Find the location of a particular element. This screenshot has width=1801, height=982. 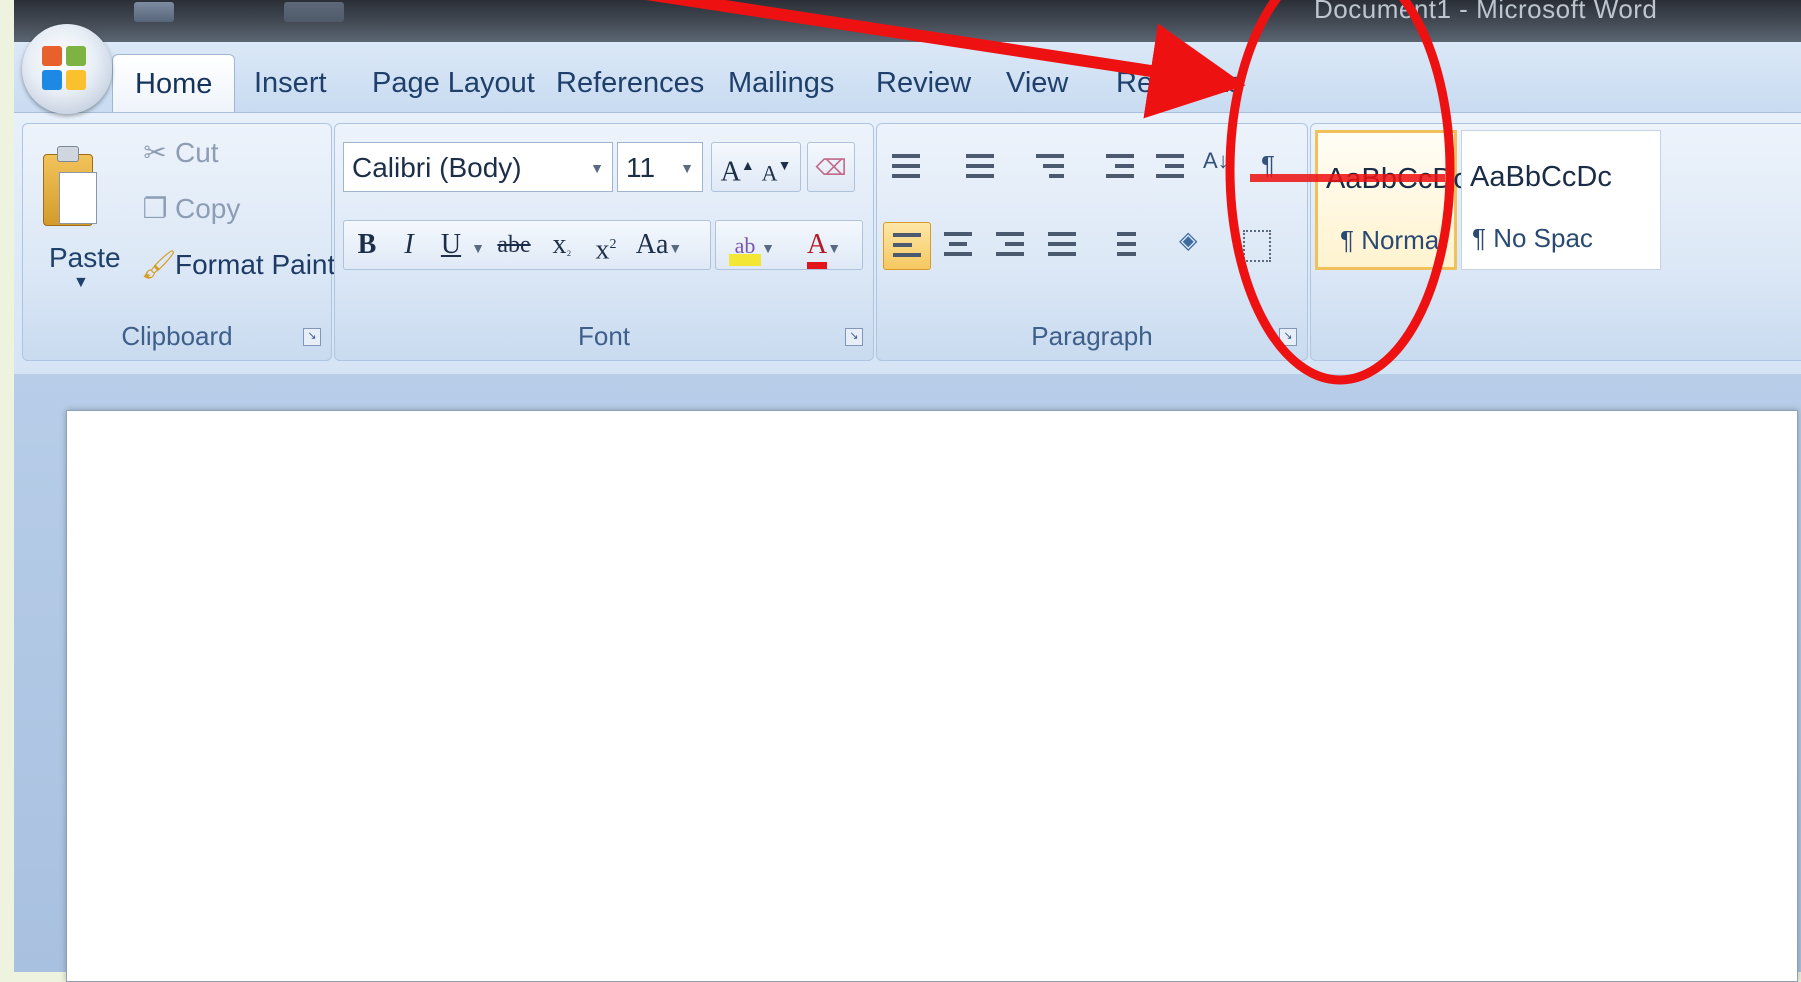

eraser-icon: ⌫ is located at coordinates (831, 167).